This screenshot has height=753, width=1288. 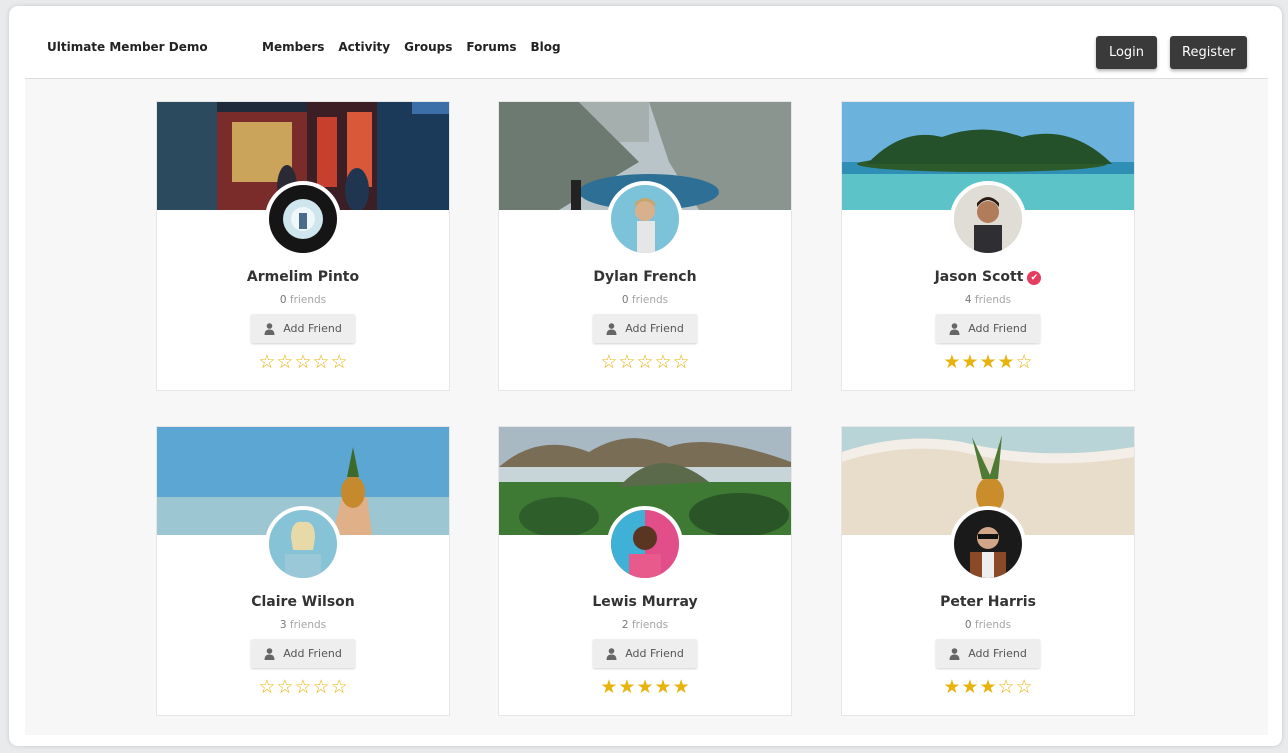 I want to click on member-card: Jason Scott ✔ 4 friends Add Friend ★ ★ ★ ★ ☆, so click(x=988, y=246).